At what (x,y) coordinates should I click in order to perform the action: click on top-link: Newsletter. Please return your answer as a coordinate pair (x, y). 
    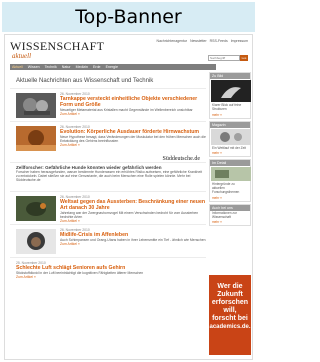
    Looking at the image, I should click on (198, 41).